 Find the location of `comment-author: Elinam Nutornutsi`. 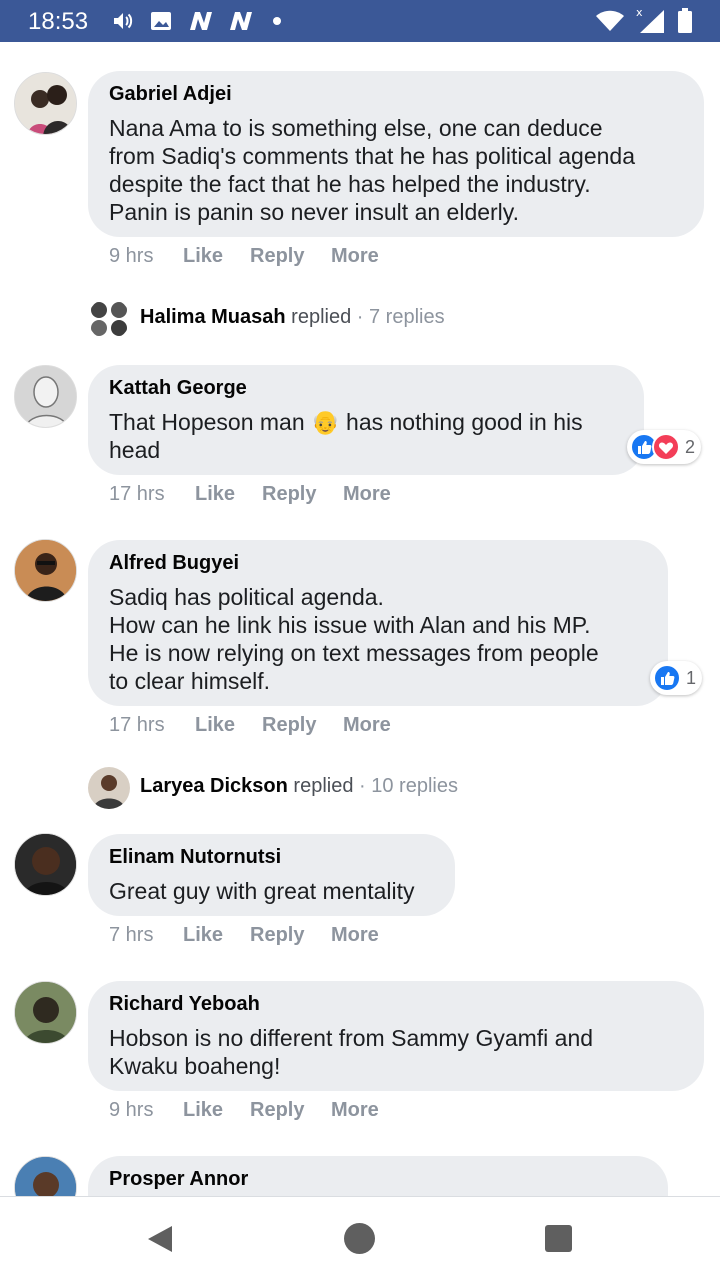

comment-author: Elinam Nutornutsi is located at coordinates (272, 857).